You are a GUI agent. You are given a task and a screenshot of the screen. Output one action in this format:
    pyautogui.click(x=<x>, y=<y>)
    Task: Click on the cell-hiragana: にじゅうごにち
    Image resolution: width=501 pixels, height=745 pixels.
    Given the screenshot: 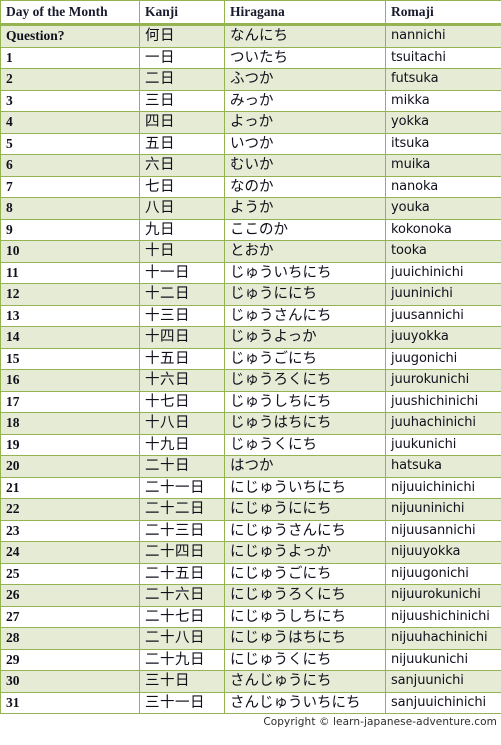 What is the action you would take?
    pyautogui.click(x=305, y=573)
    